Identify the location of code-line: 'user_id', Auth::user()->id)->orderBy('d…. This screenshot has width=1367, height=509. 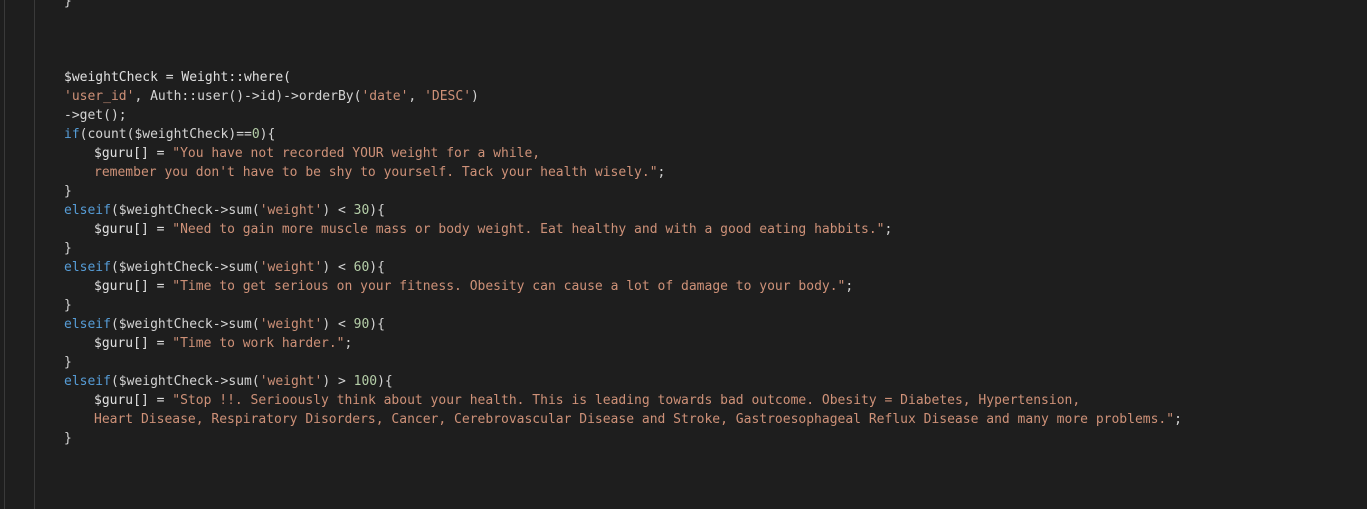
(271, 96).